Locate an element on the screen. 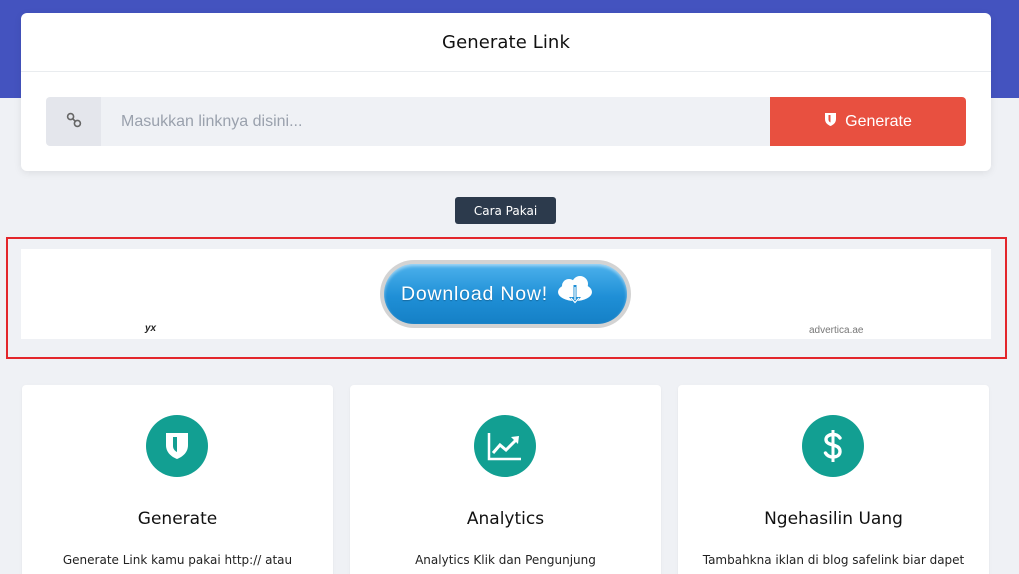  analytics-chart-icon is located at coordinates (505, 446).